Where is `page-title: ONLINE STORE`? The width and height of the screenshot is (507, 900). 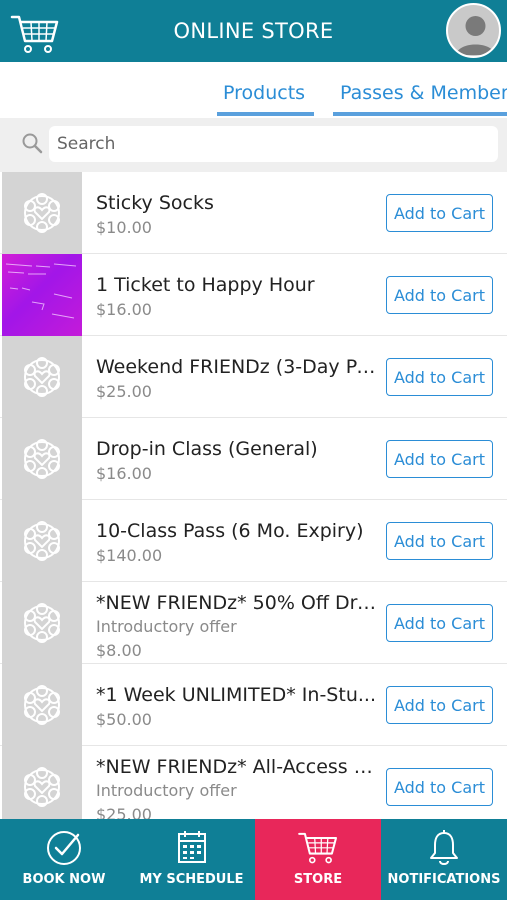
page-title: ONLINE STORE is located at coordinates (253, 31).